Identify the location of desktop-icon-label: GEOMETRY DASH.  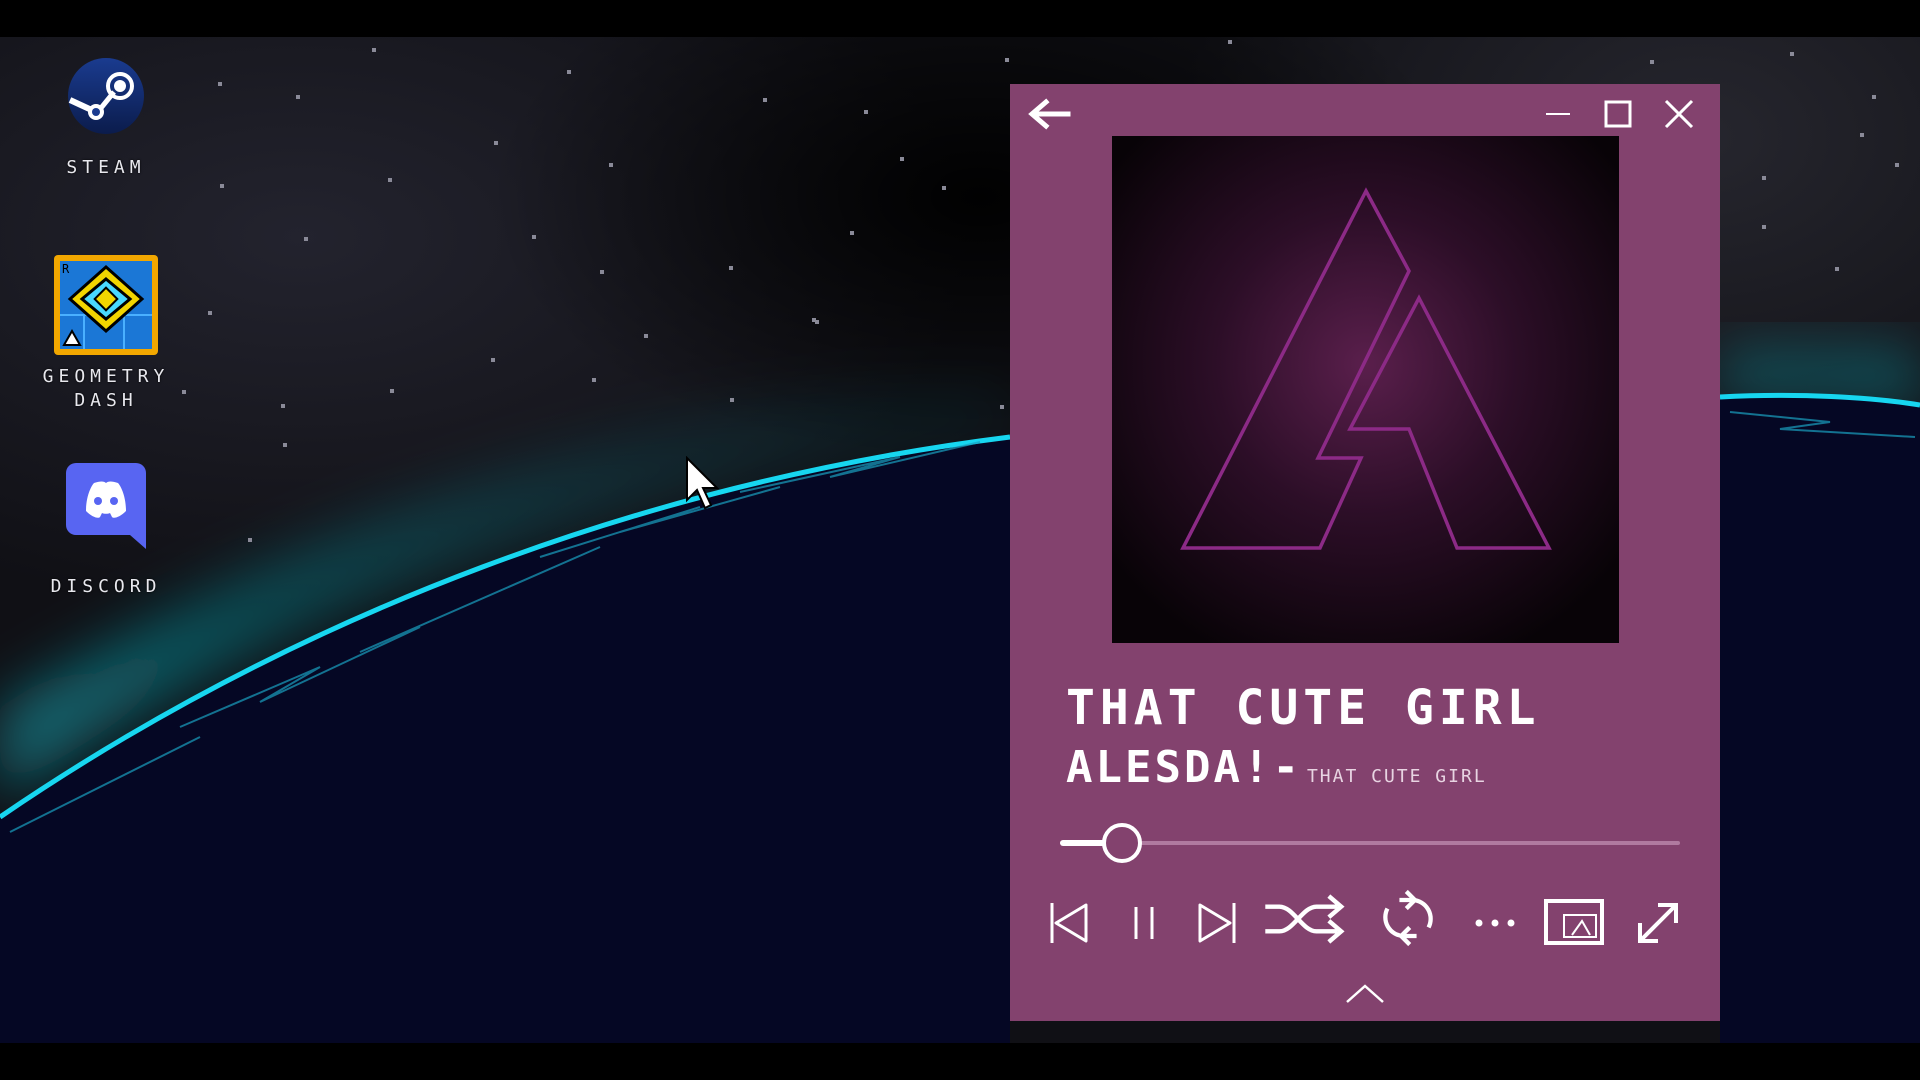
(106, 388).